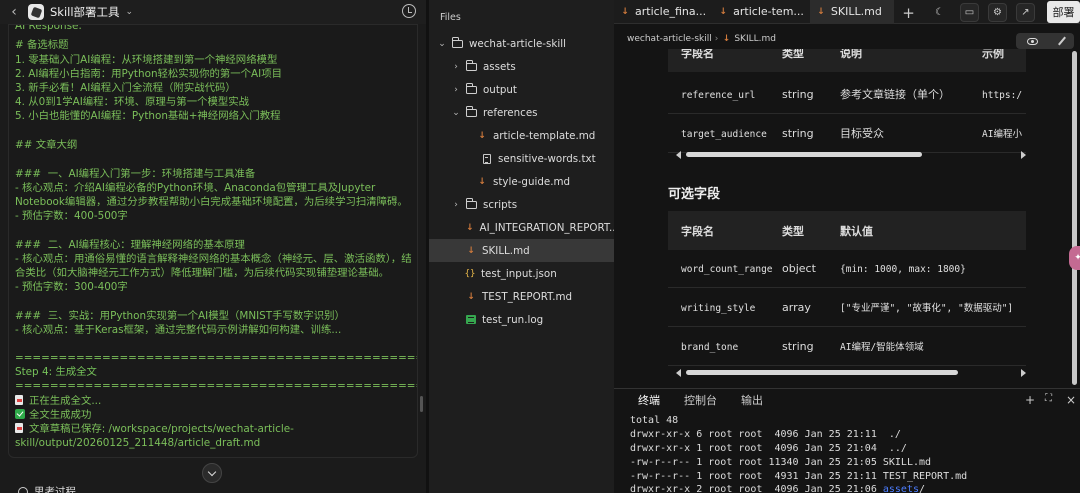 The height and width of the screenshot is (493, 1080). I want to click on file-tree-item-selected: ↓ SKILL.md, so click(521, 250).